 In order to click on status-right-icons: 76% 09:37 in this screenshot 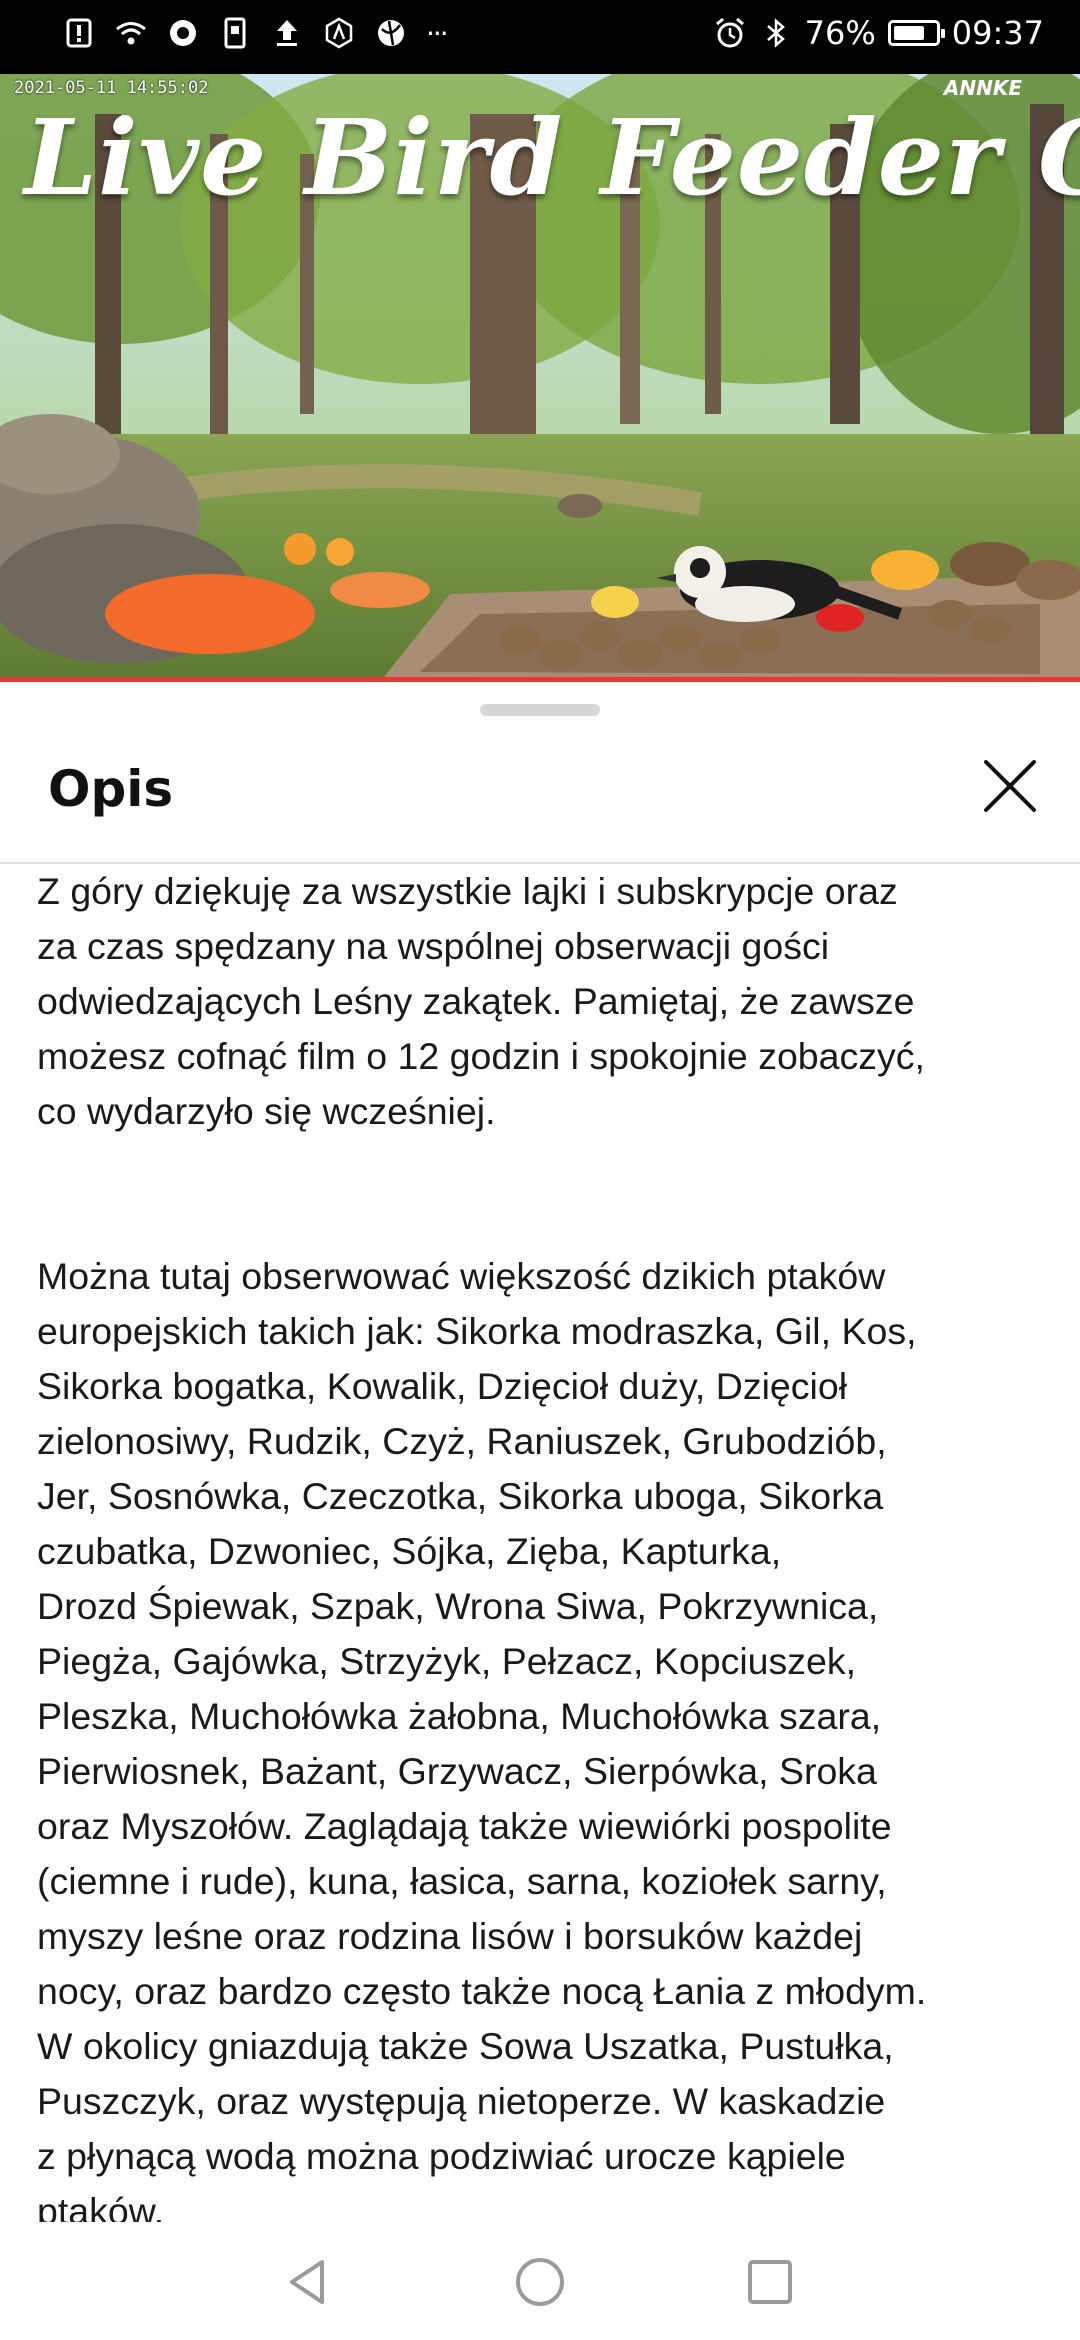, I will do `click(878, 33)`.